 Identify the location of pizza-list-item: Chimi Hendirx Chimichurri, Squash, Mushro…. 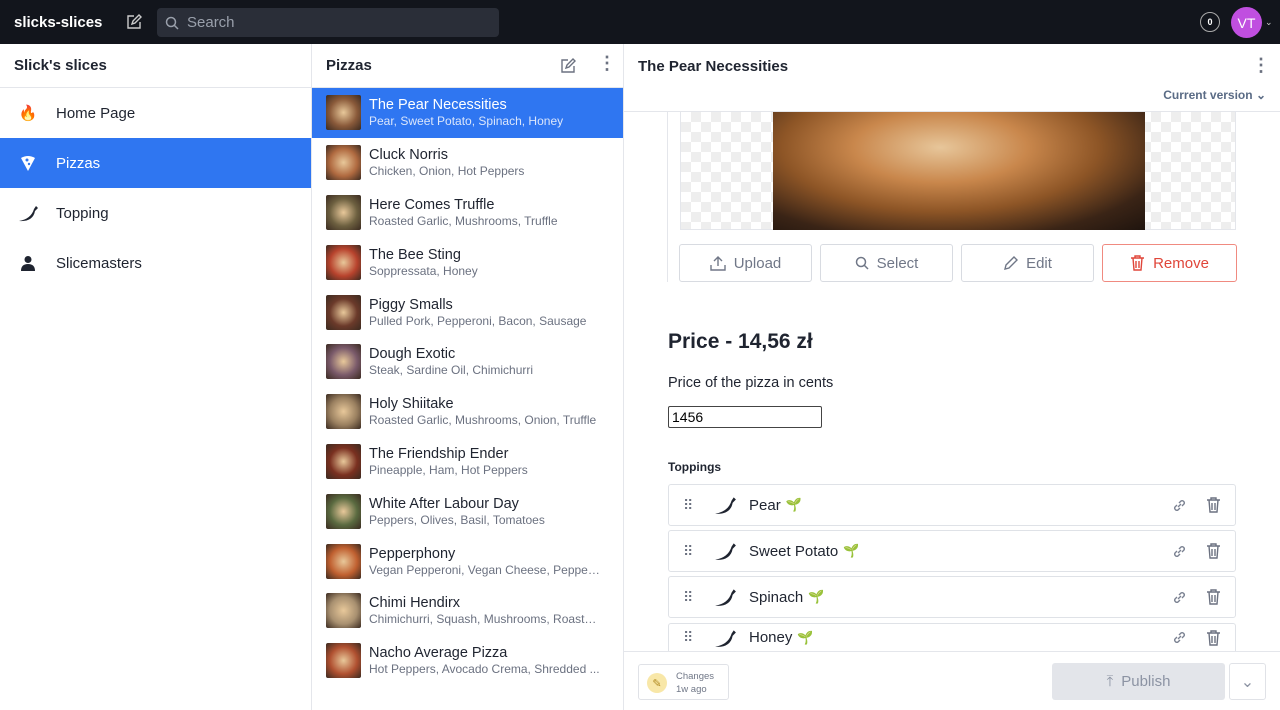
(467, 611).